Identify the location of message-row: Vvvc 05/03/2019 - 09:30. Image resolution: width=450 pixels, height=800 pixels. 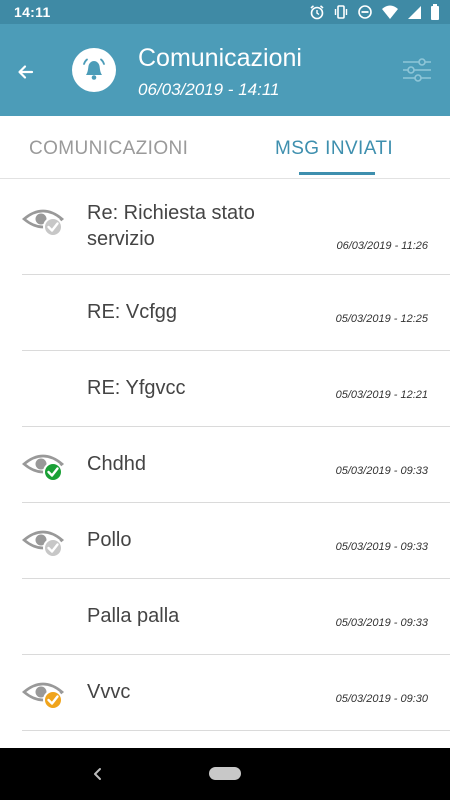
(225, 693).